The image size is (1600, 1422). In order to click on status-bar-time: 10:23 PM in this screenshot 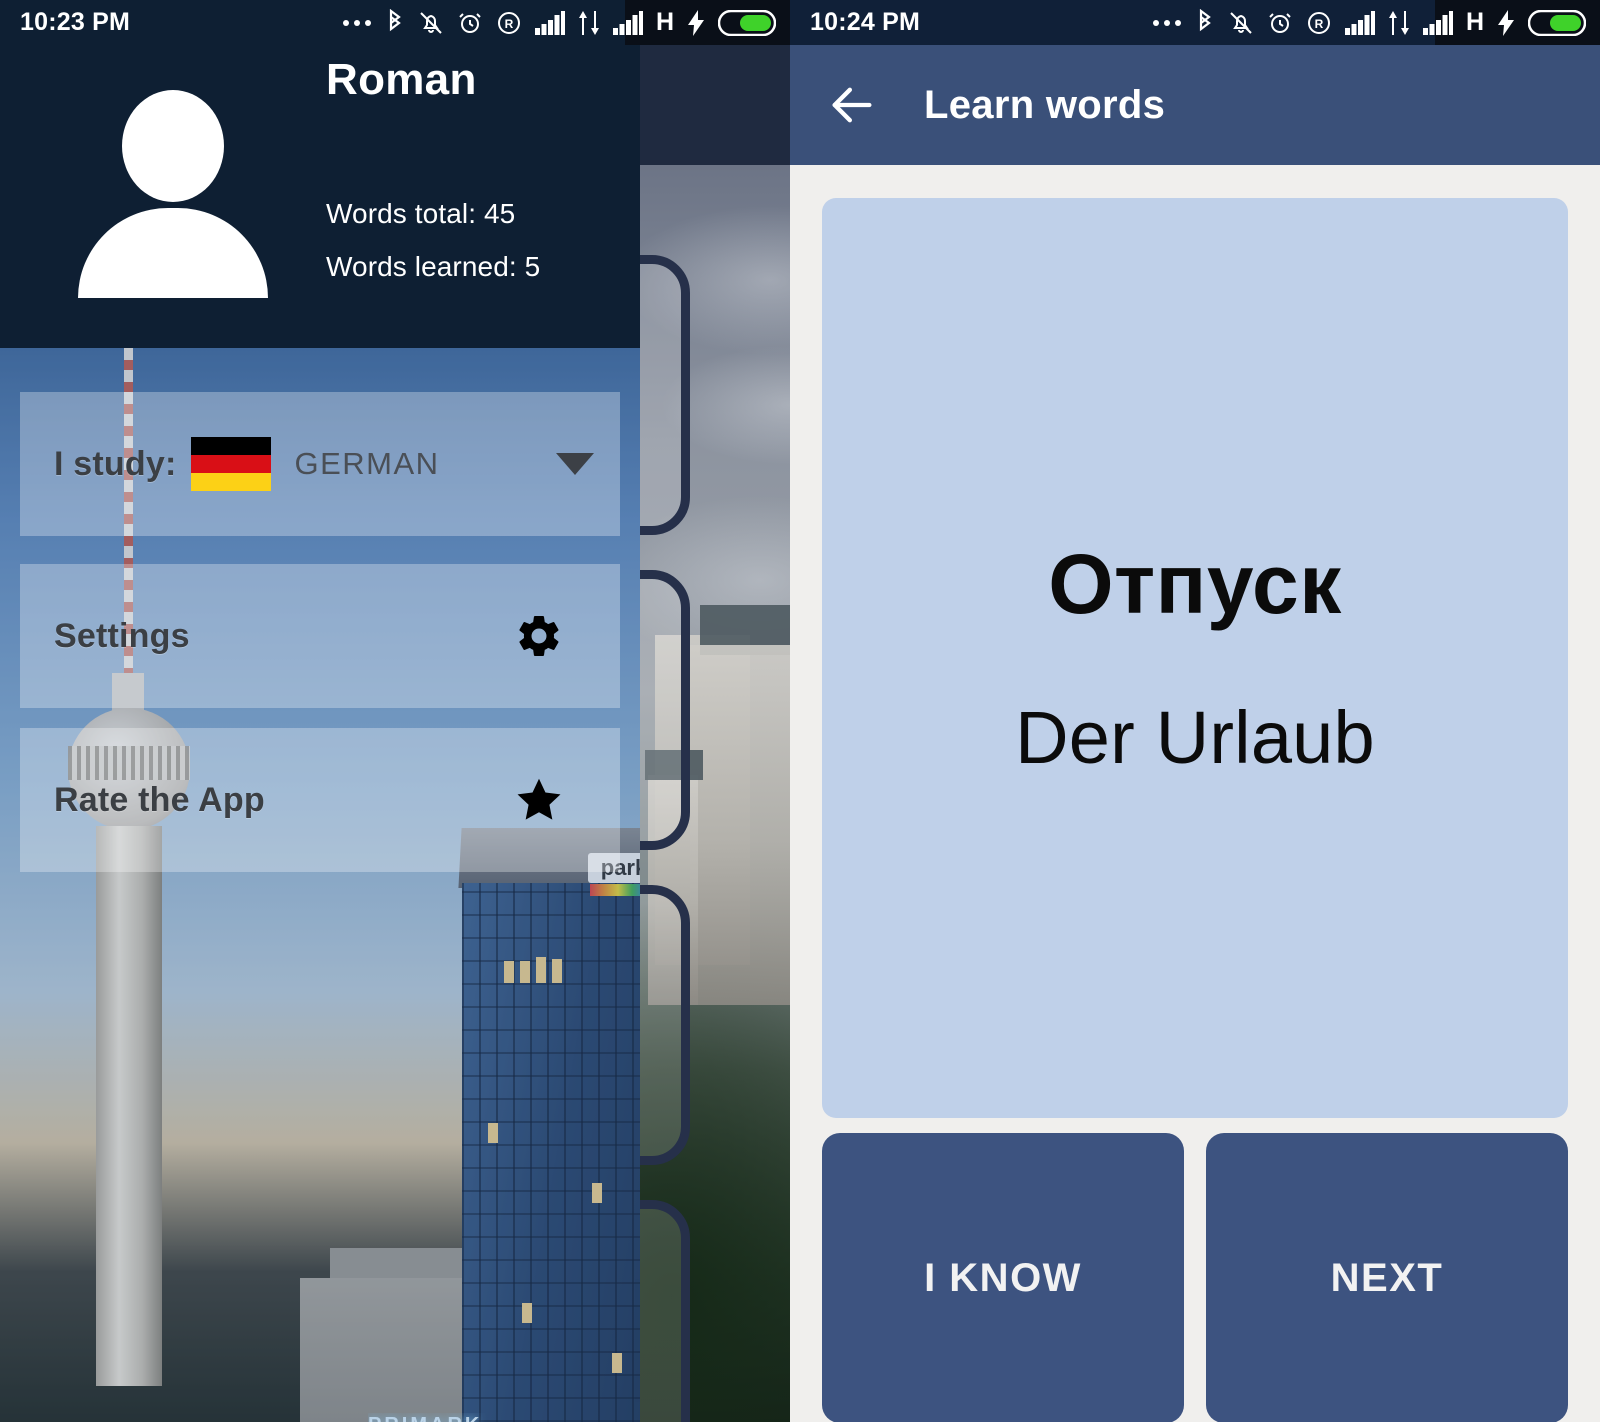, I will do `click(75, 22)`.